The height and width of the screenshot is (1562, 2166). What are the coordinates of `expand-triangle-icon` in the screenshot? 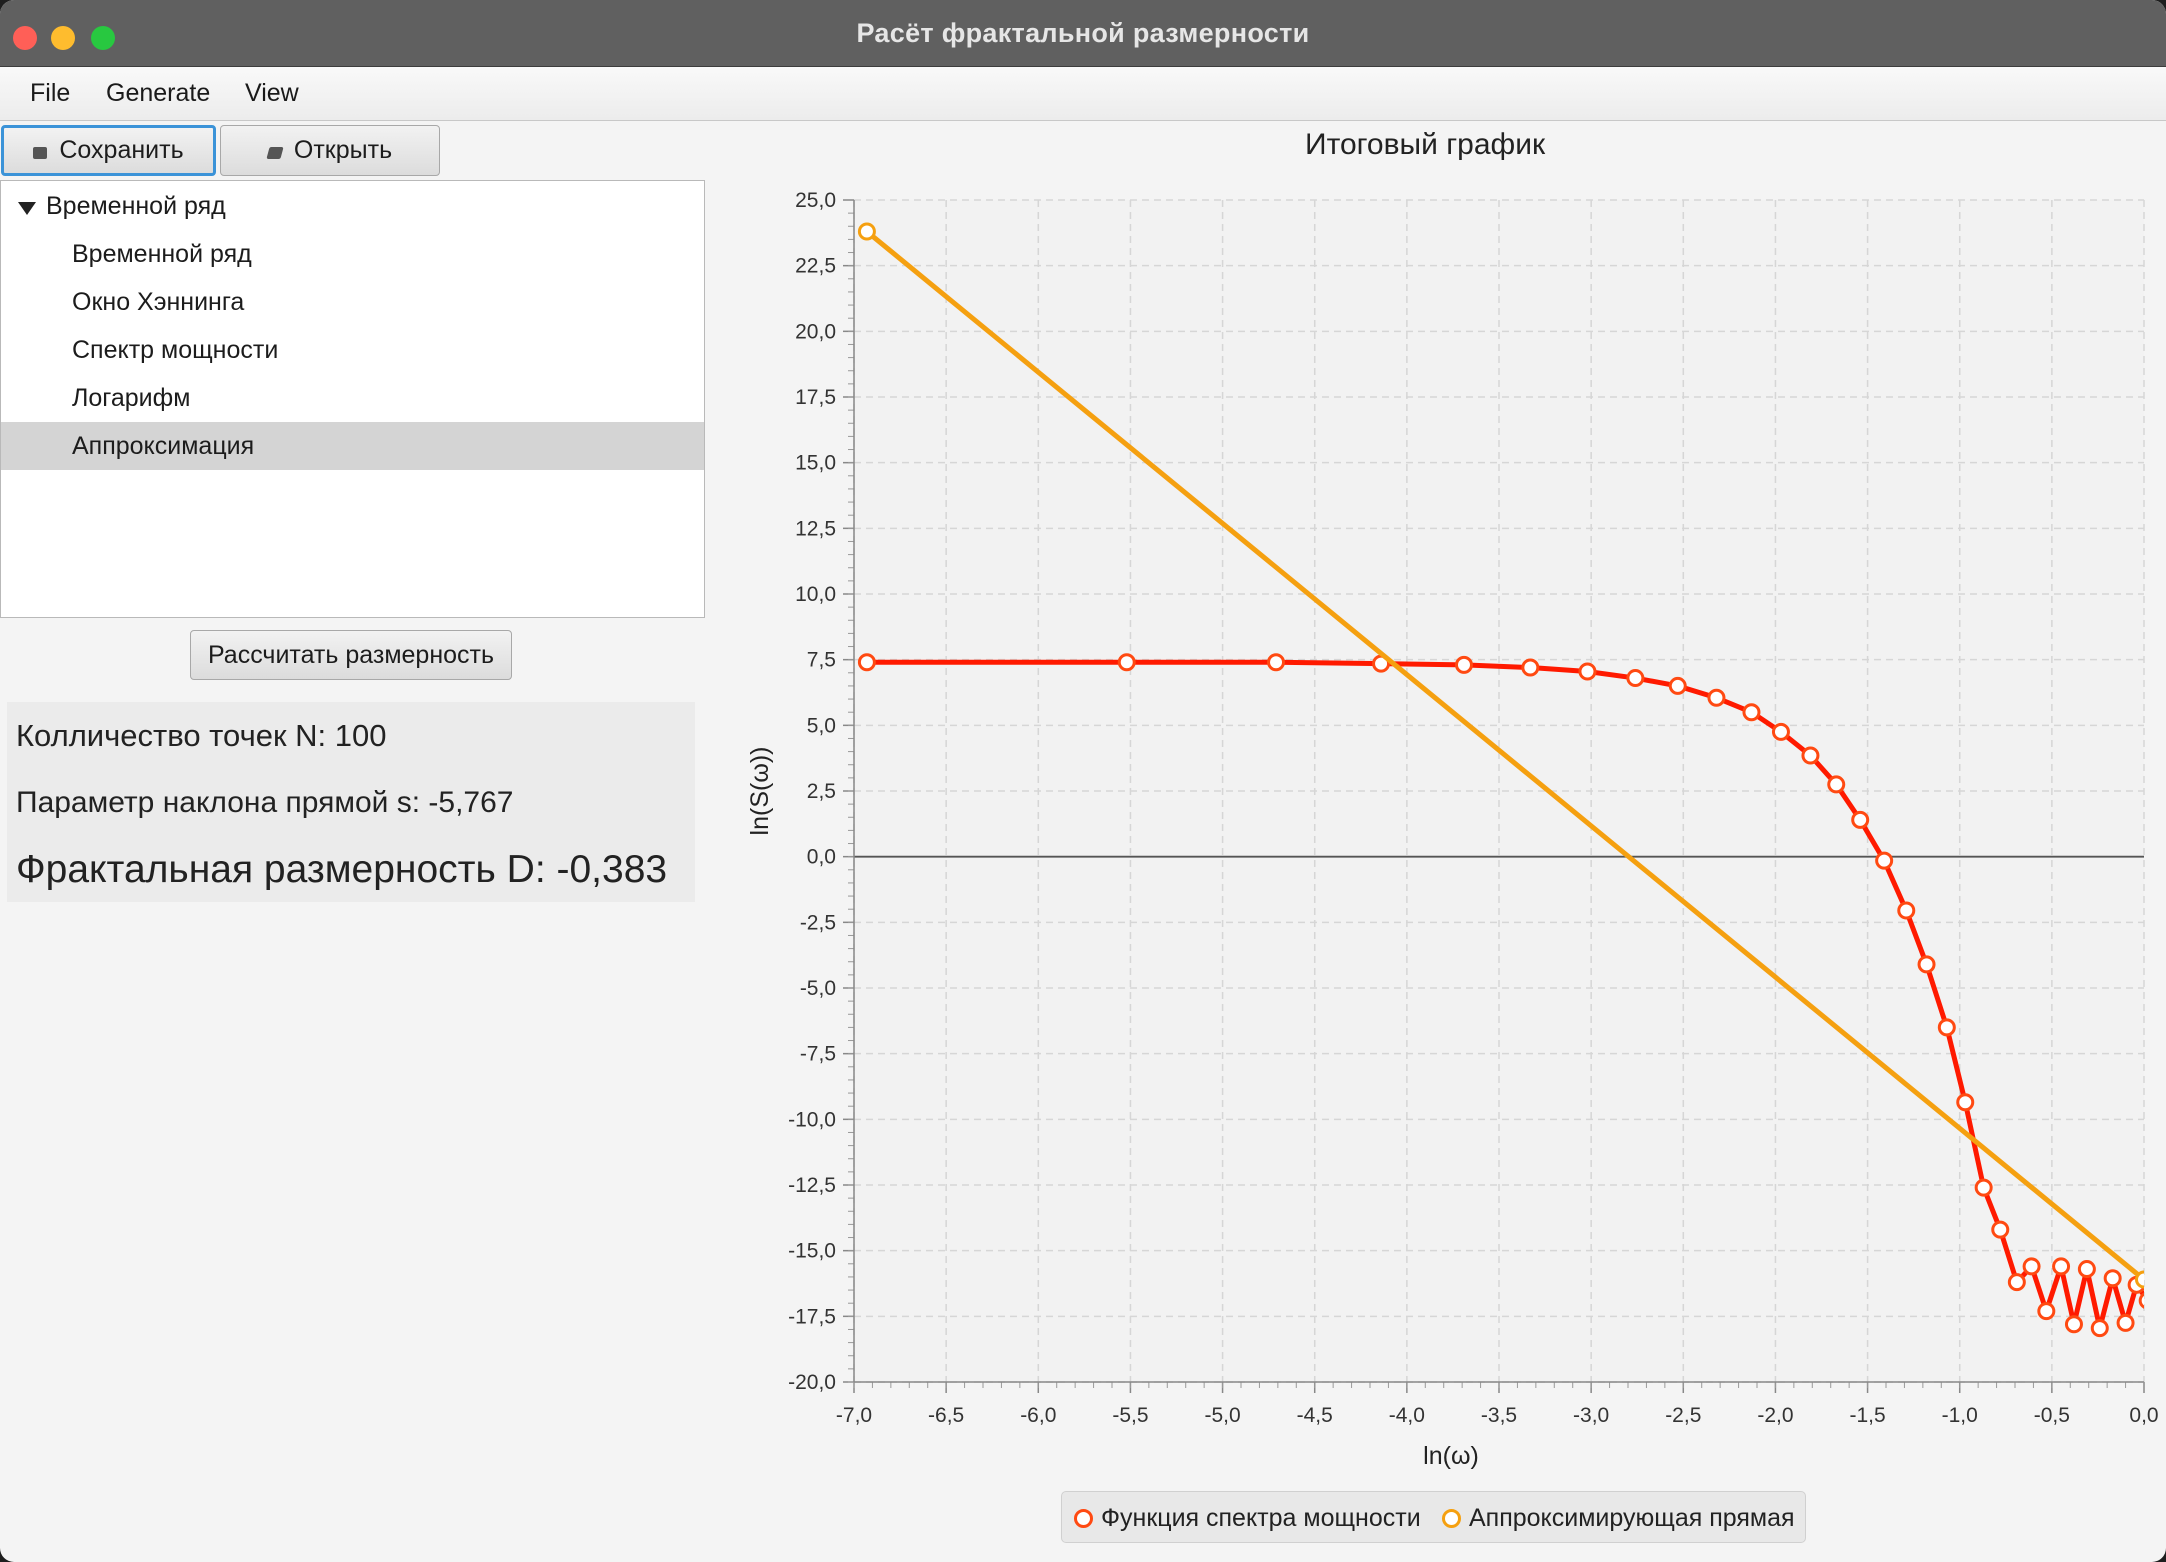 It's located at (27, 208).